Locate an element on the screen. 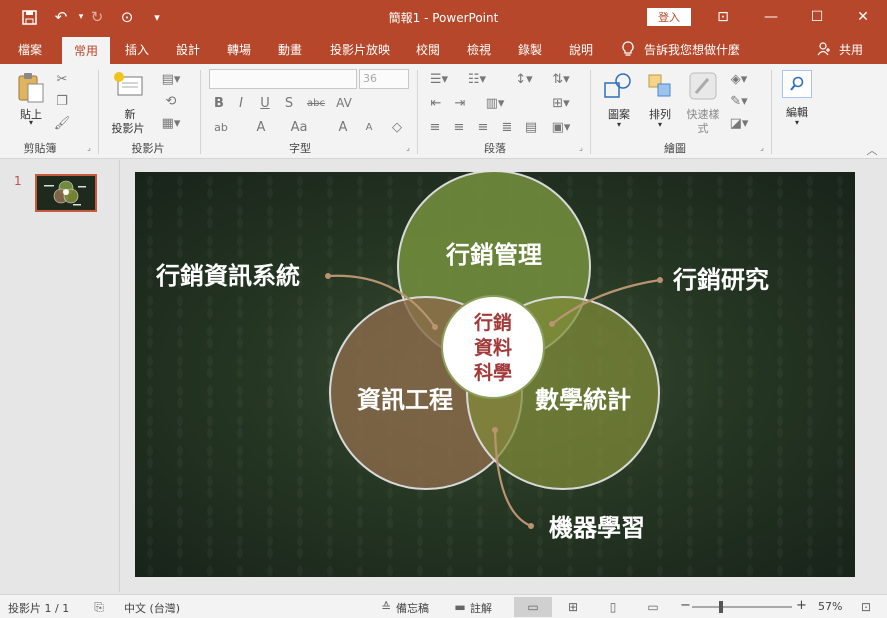 This screenshot has width=887, height=618. decrease-indent-icon: ⇤ is located at coordinates (436, 103).